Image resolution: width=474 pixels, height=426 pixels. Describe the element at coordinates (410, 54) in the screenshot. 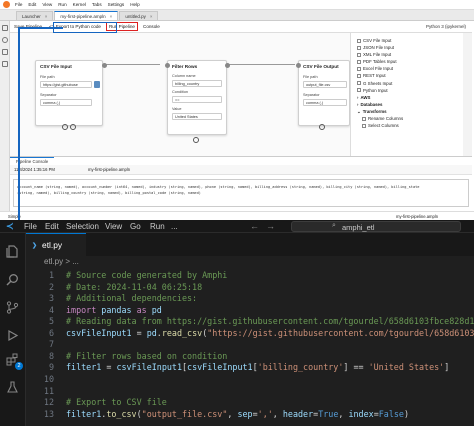

I see `component-item: XML File Input` at that location.